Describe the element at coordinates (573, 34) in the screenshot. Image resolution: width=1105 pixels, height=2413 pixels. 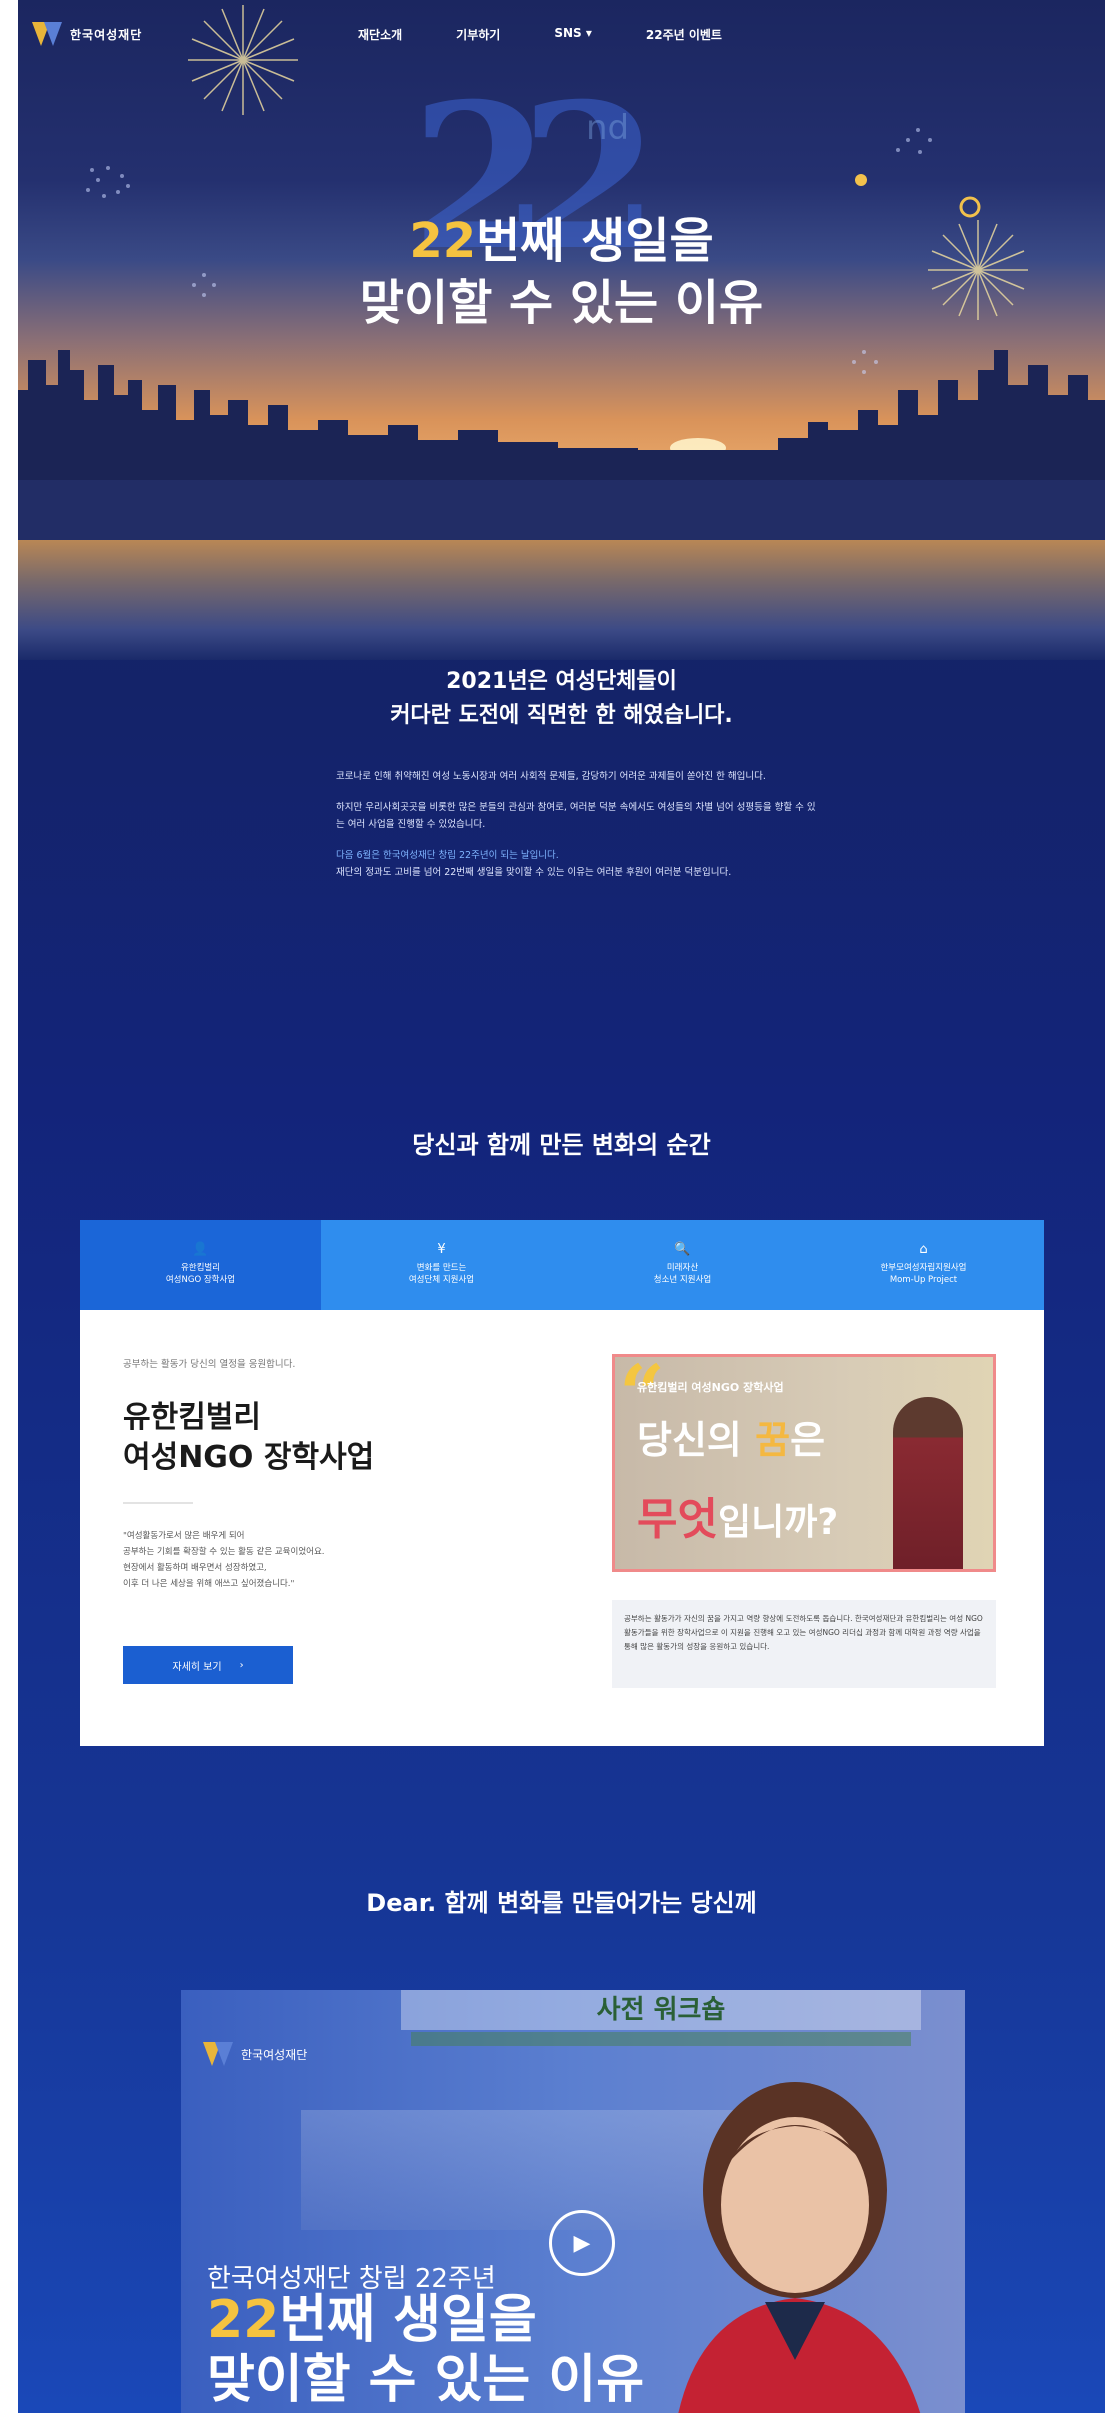
I see `menu-item-sns: SNS ▾` at that location.